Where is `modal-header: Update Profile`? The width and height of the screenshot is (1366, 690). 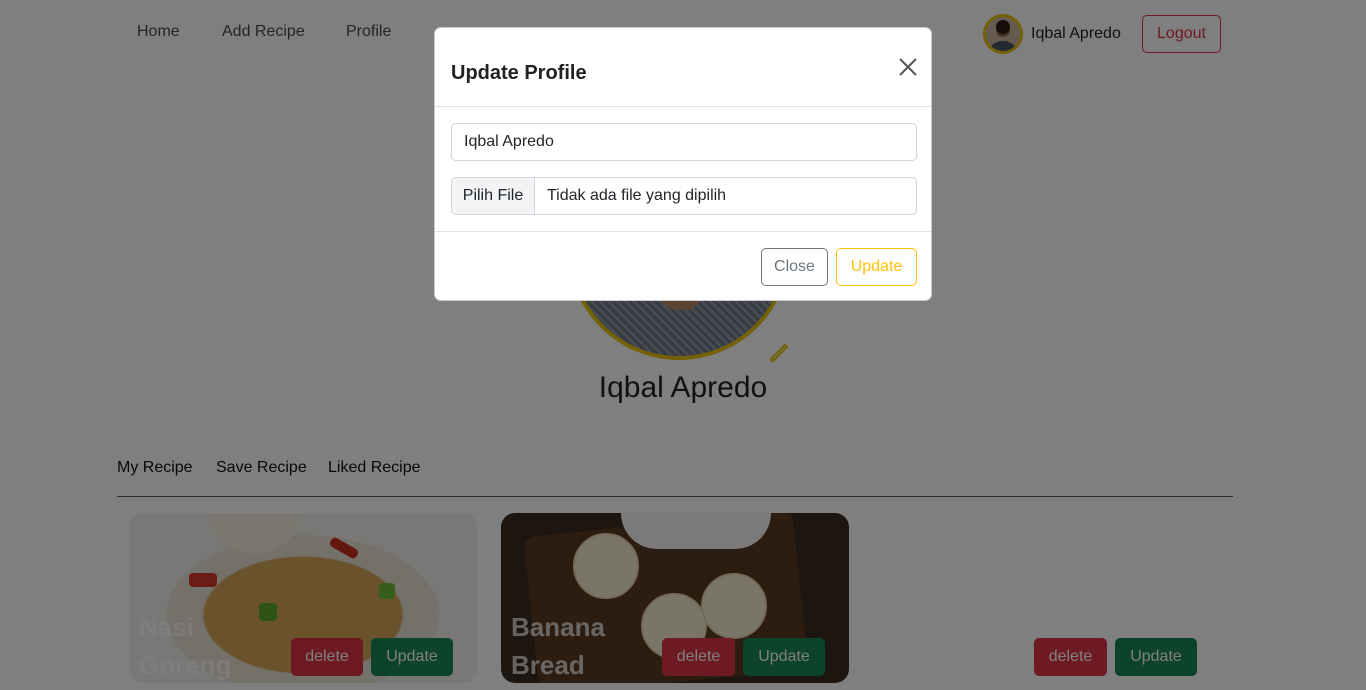 modal-header: Update Profile is located at coordinates (683, 67).